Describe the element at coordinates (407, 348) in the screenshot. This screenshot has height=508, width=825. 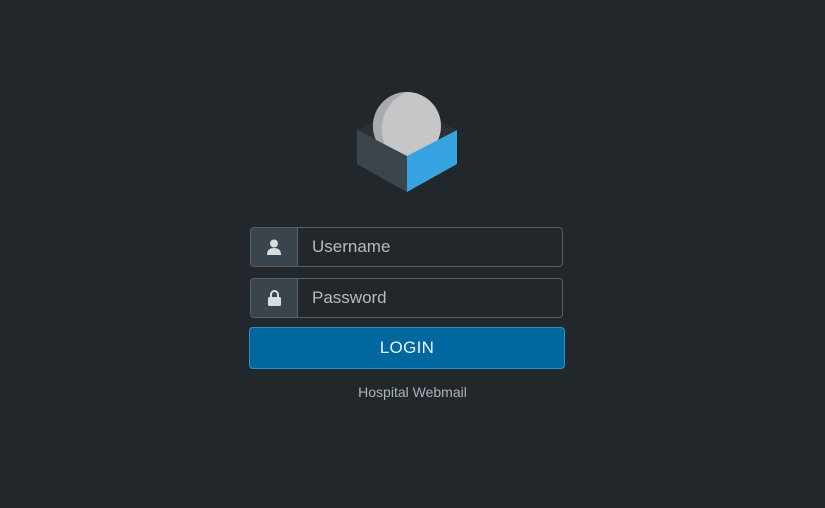
I see `login-button: LOGIN` at that location.